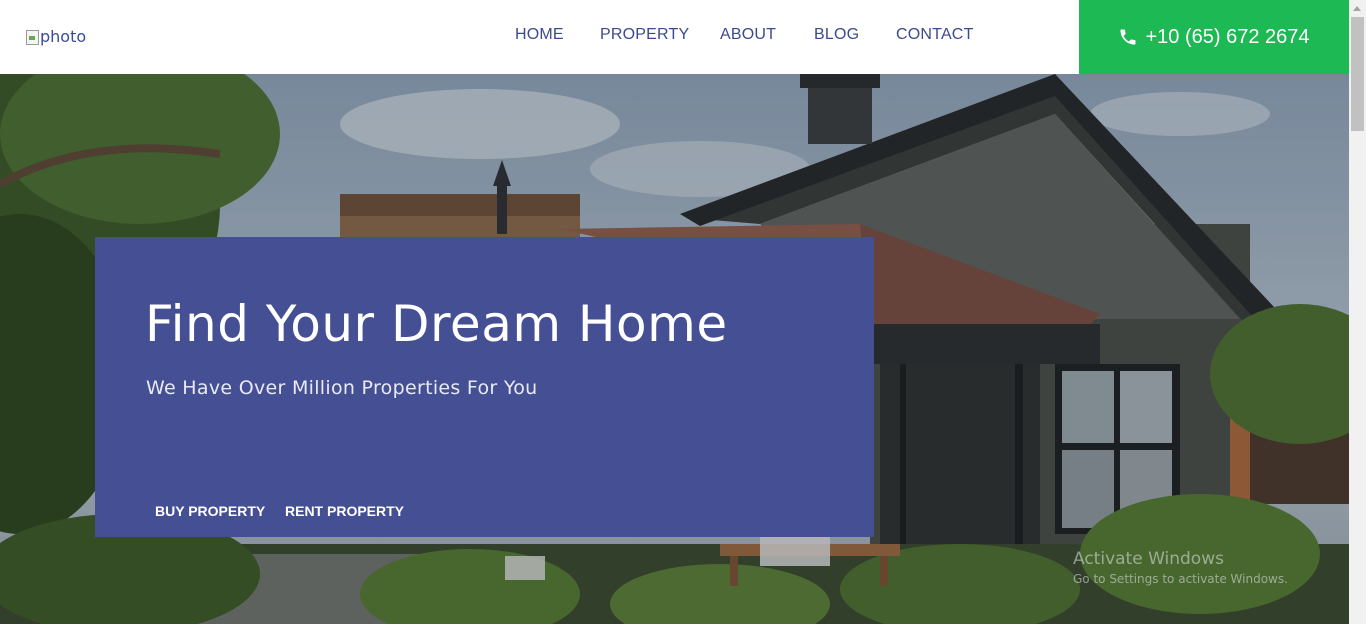  I want to click on watermark-title: Activate Windows, so click(1148, 559).